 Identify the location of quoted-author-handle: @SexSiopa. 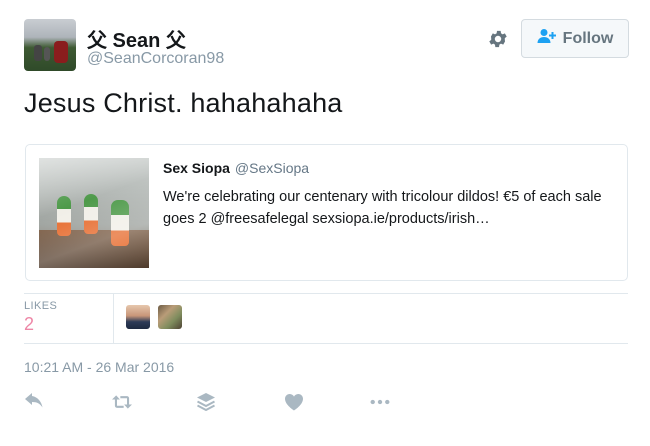
(272, 168).